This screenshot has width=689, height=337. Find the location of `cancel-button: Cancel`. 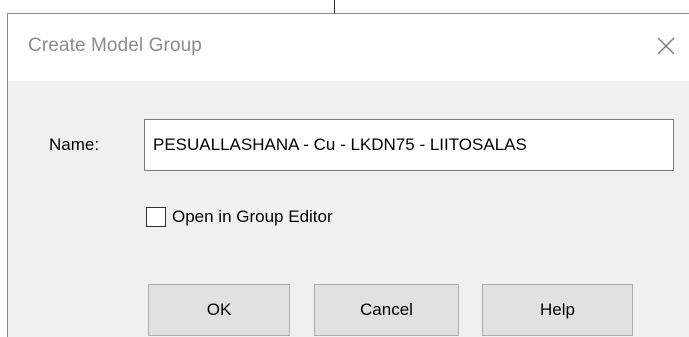

cancel-button: Cancel is located at coordinates (386, 310).